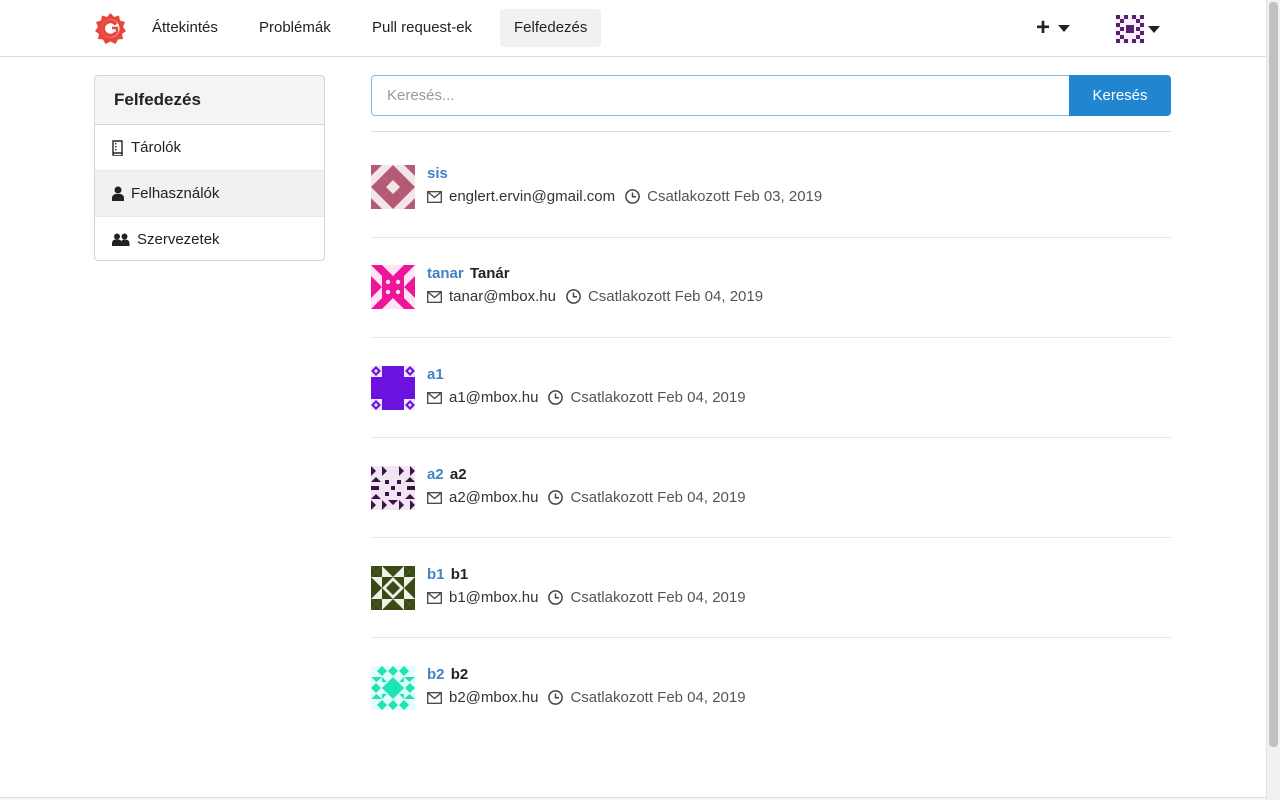 The height and width of the screenshot is (800, 1280). I want to click on user-email-link: b1@mbox.hu, so click(493, 597).